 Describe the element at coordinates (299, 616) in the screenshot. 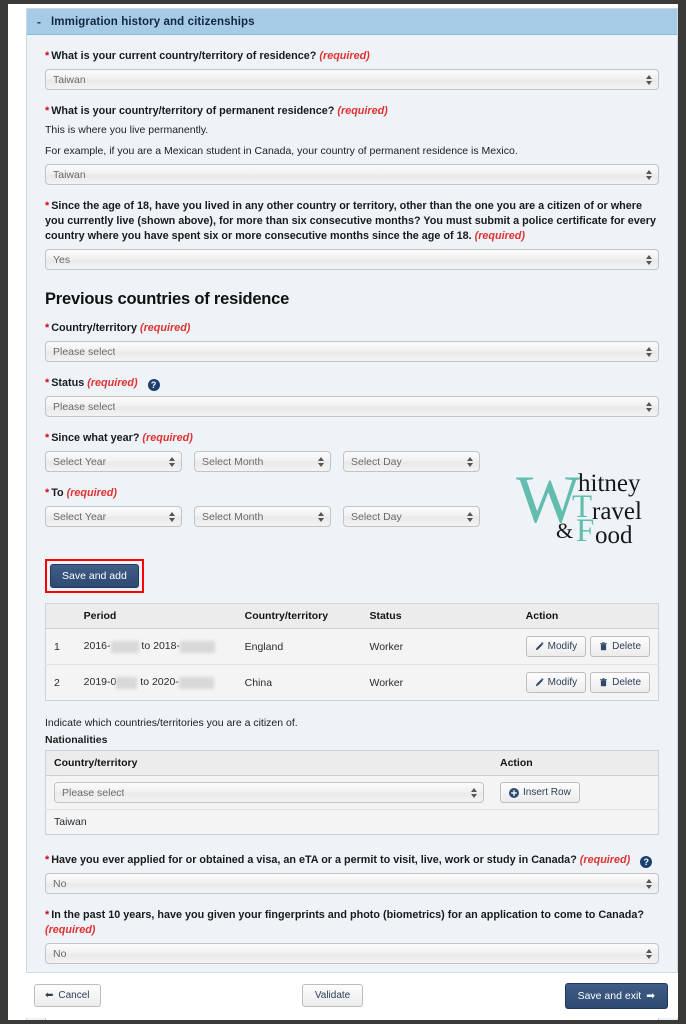

I see `th-country: Country/territory` at that location.